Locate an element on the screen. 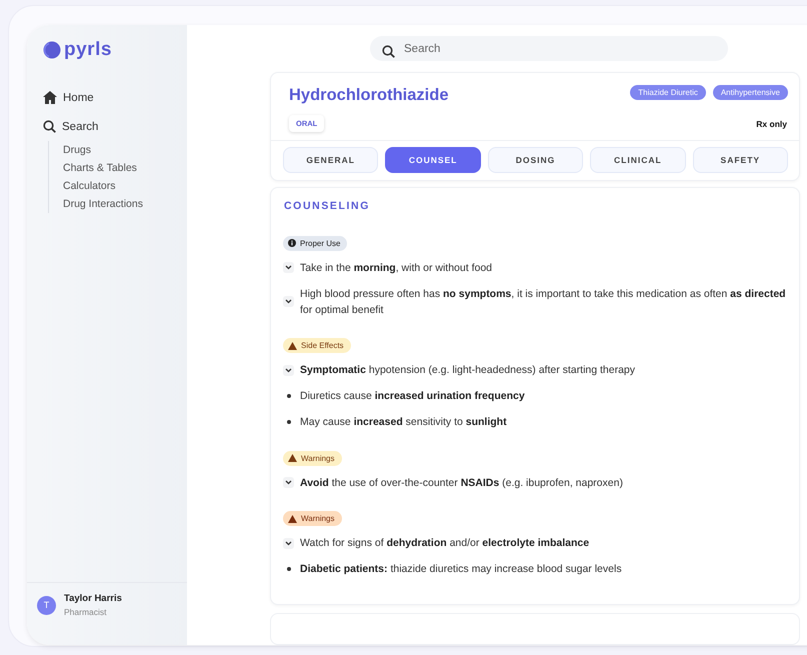 Image resolution: width=807 pixels, height=655 pixels. counsel-text: Watch for signs of dehydration and/or electrolyte imbalance is located at coordinates (445, 543).